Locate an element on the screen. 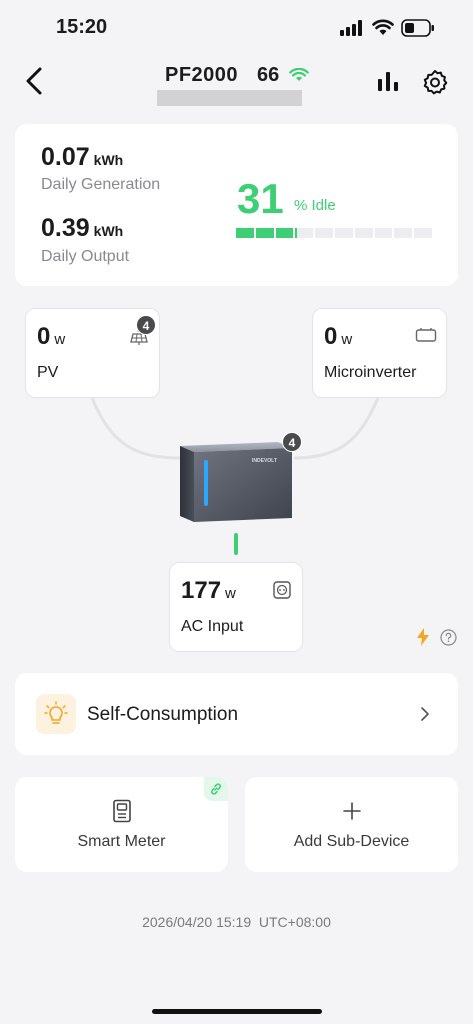 The image size is (473, 1024). microinverter-power: 0w is located at coordinates (338, 337).